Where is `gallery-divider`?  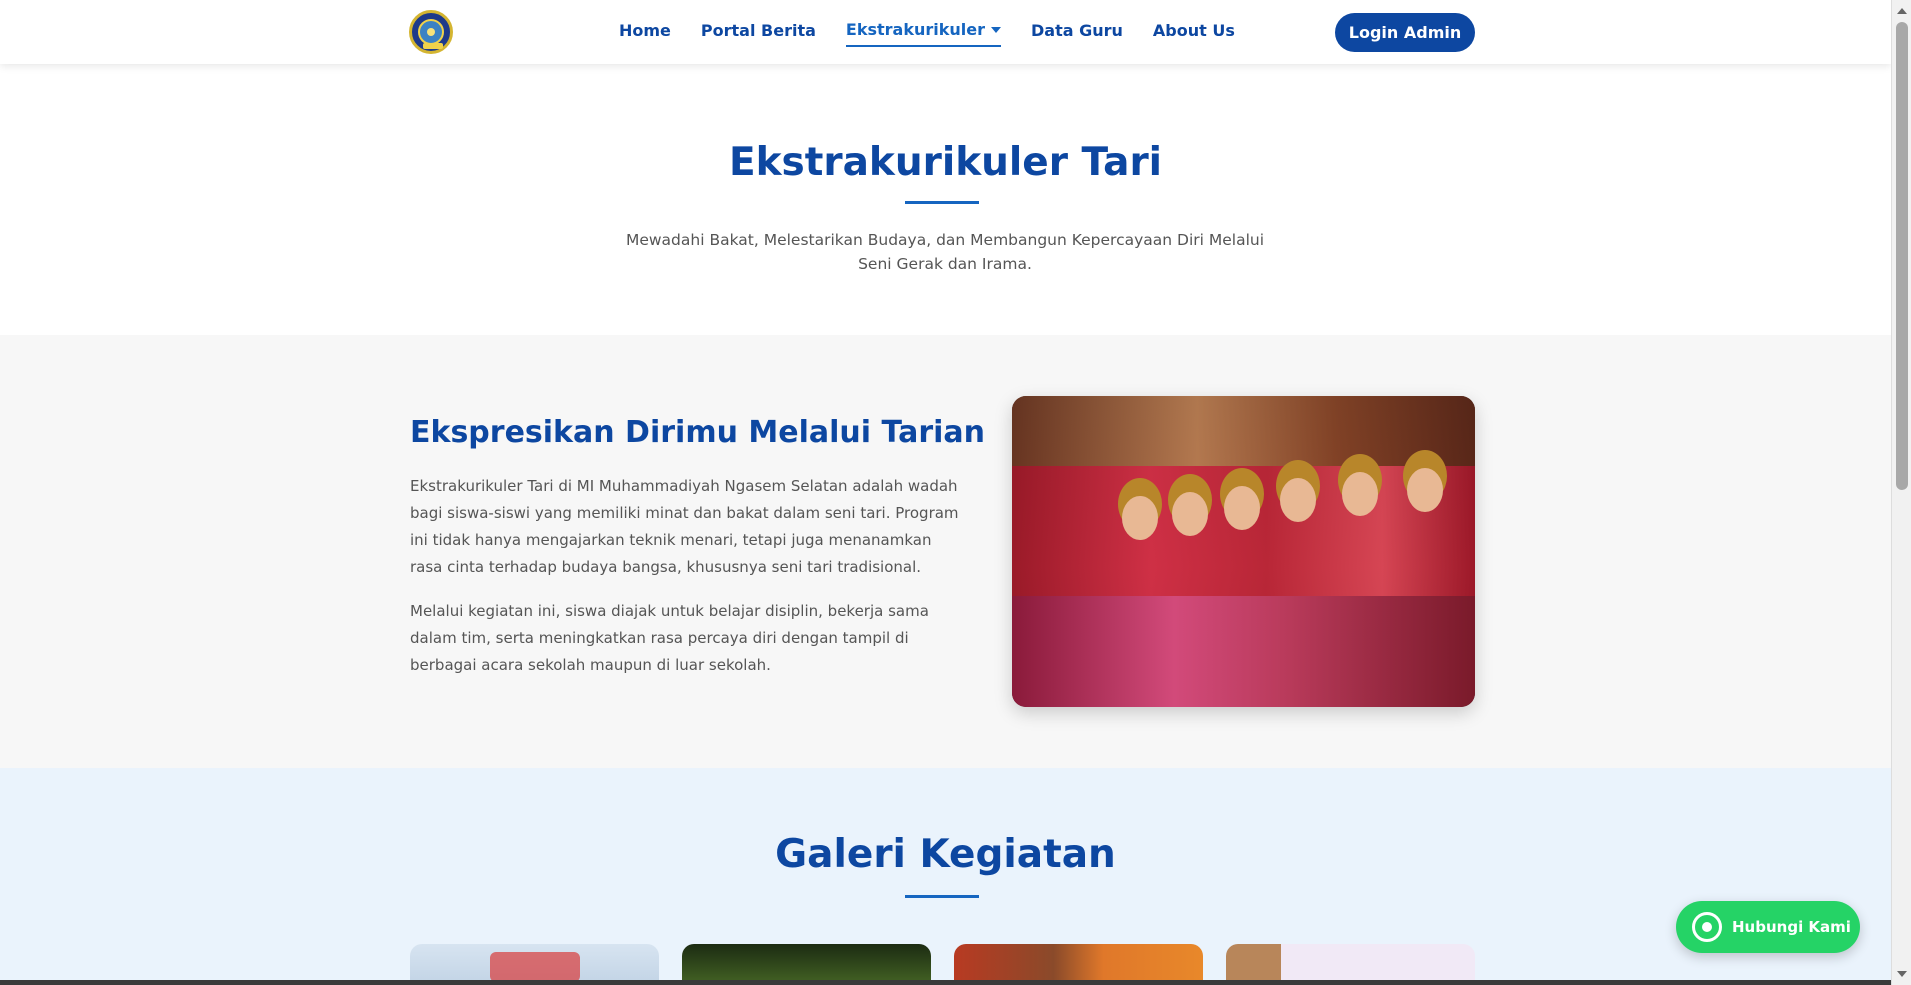
gallery-divider is located at coordinates (942, 896).